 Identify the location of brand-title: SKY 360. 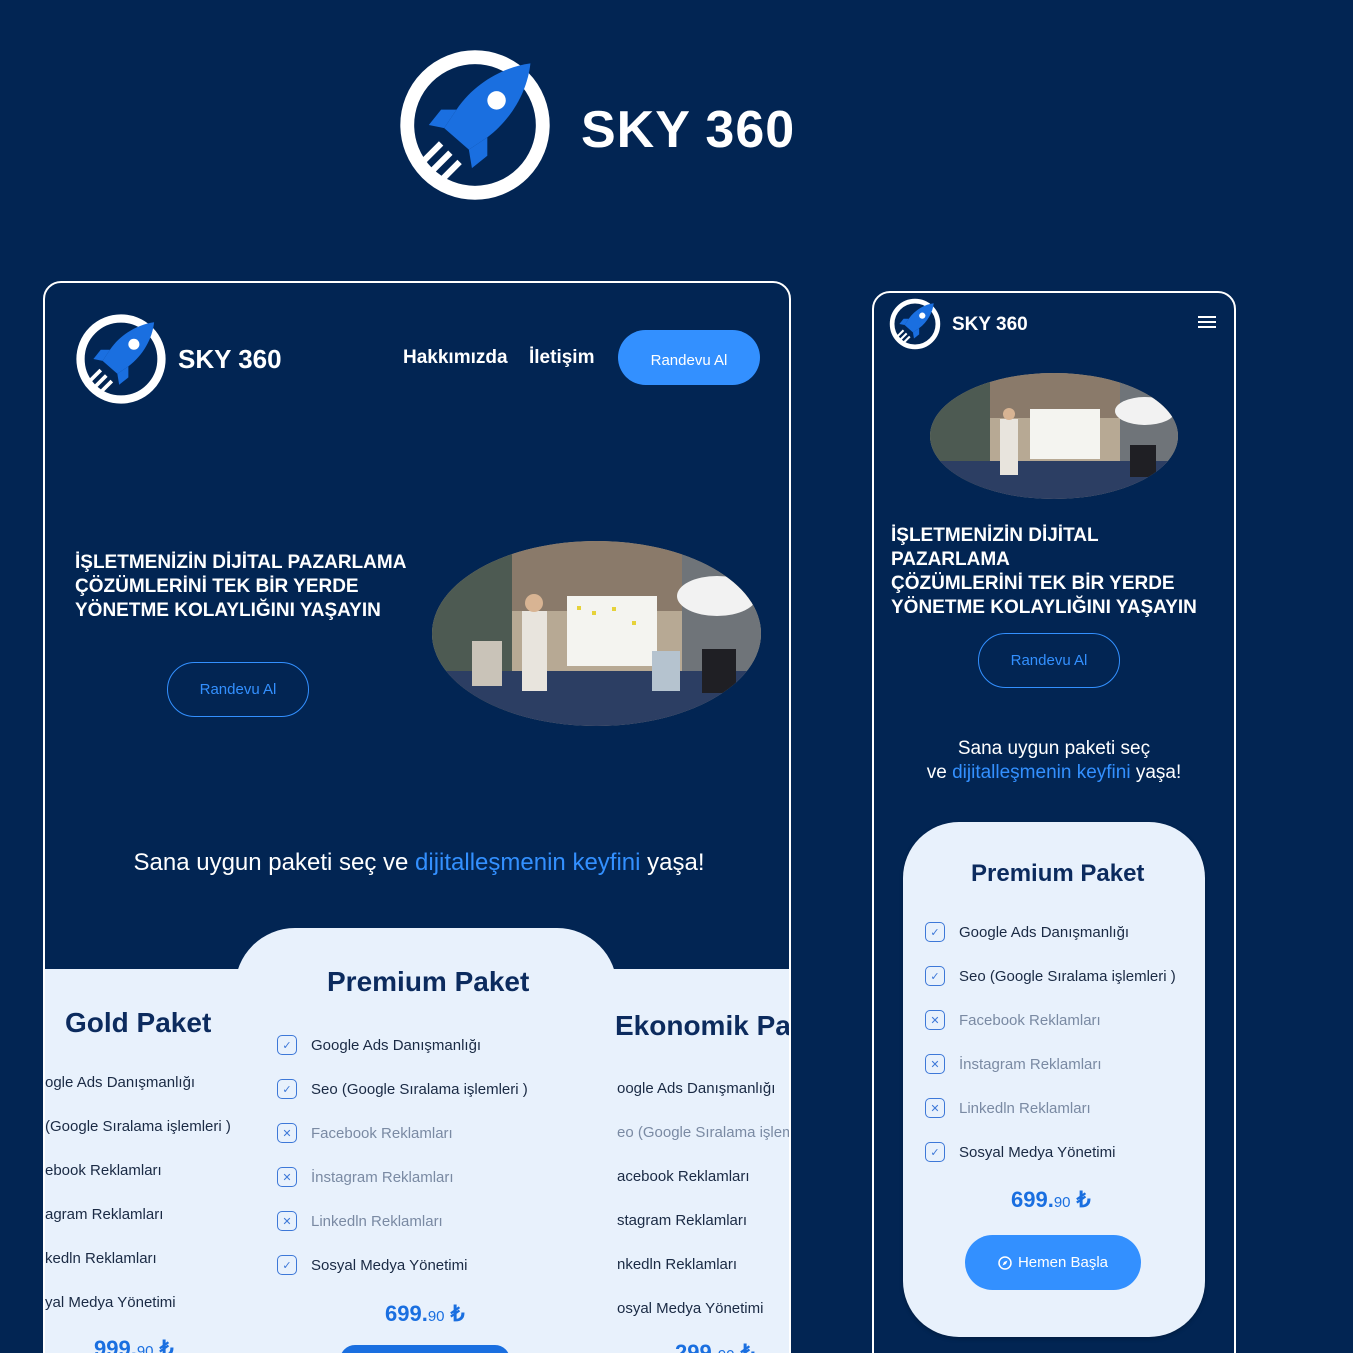
(688, 130).